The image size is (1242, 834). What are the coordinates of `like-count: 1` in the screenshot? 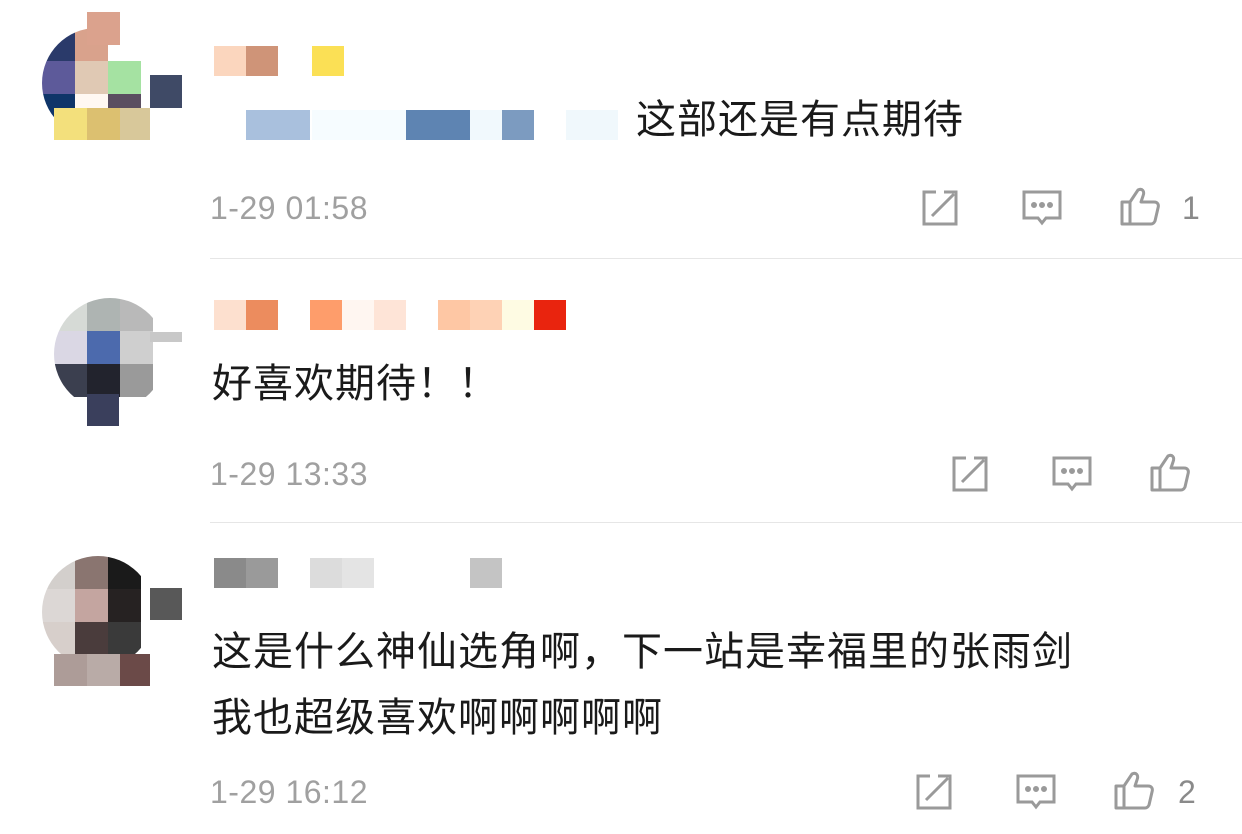 It's located at (1191, 208).